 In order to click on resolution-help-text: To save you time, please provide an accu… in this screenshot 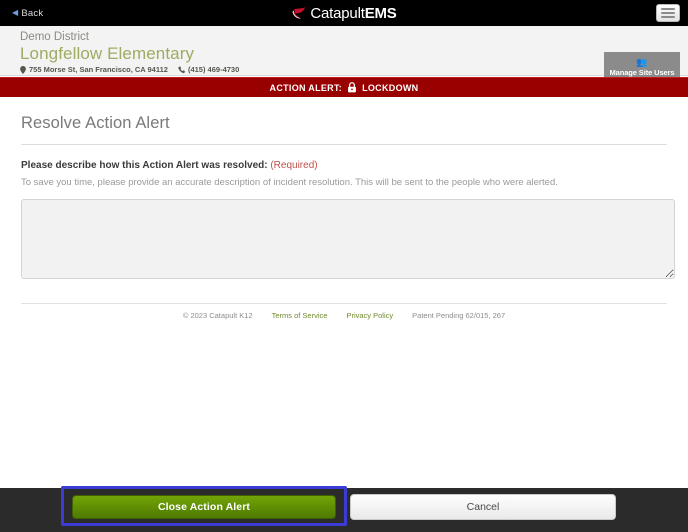, I will do `click(289, 182)`.